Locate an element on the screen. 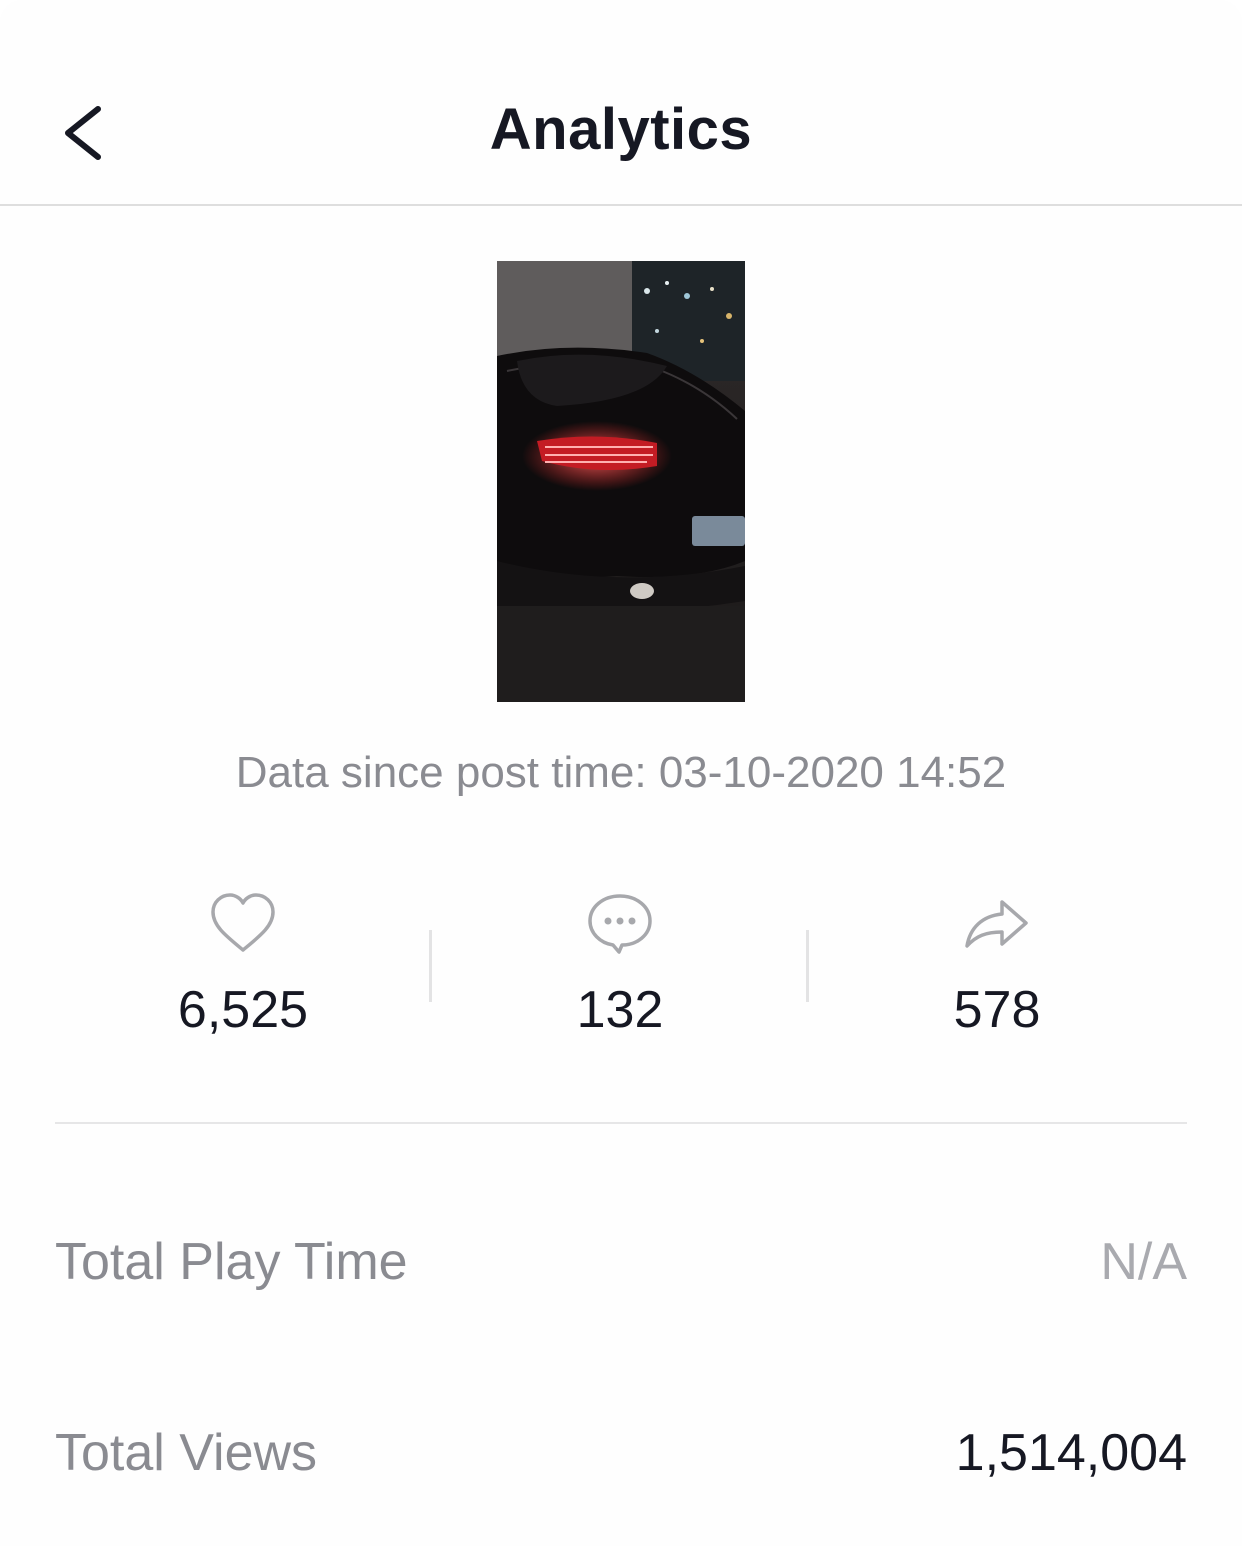 This screenshot has height=1546, width=1242. comments-stat: 132 is located at coordinates (620, 965).